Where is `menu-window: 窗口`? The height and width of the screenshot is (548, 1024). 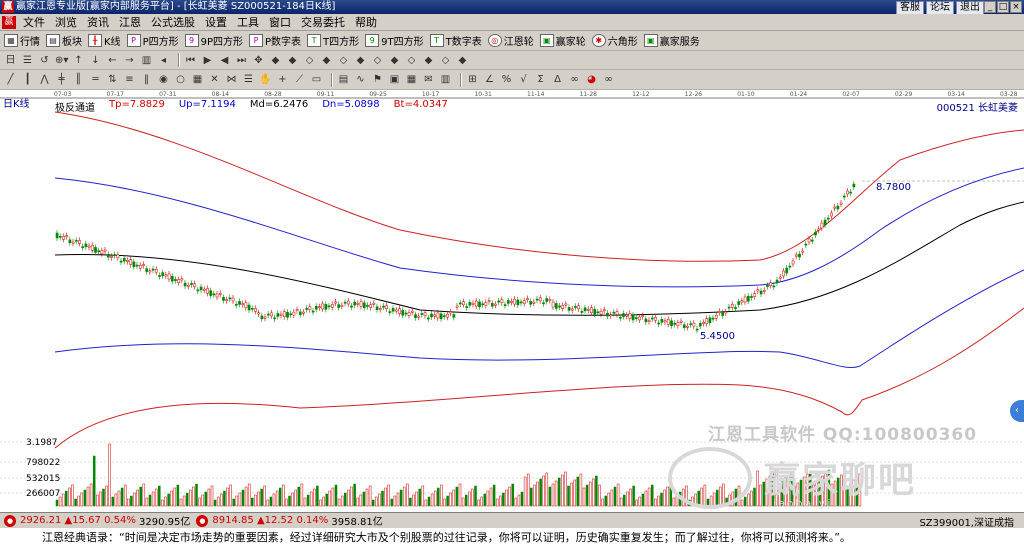 menu-window: 窗口 is located at coordinates (280, 22).